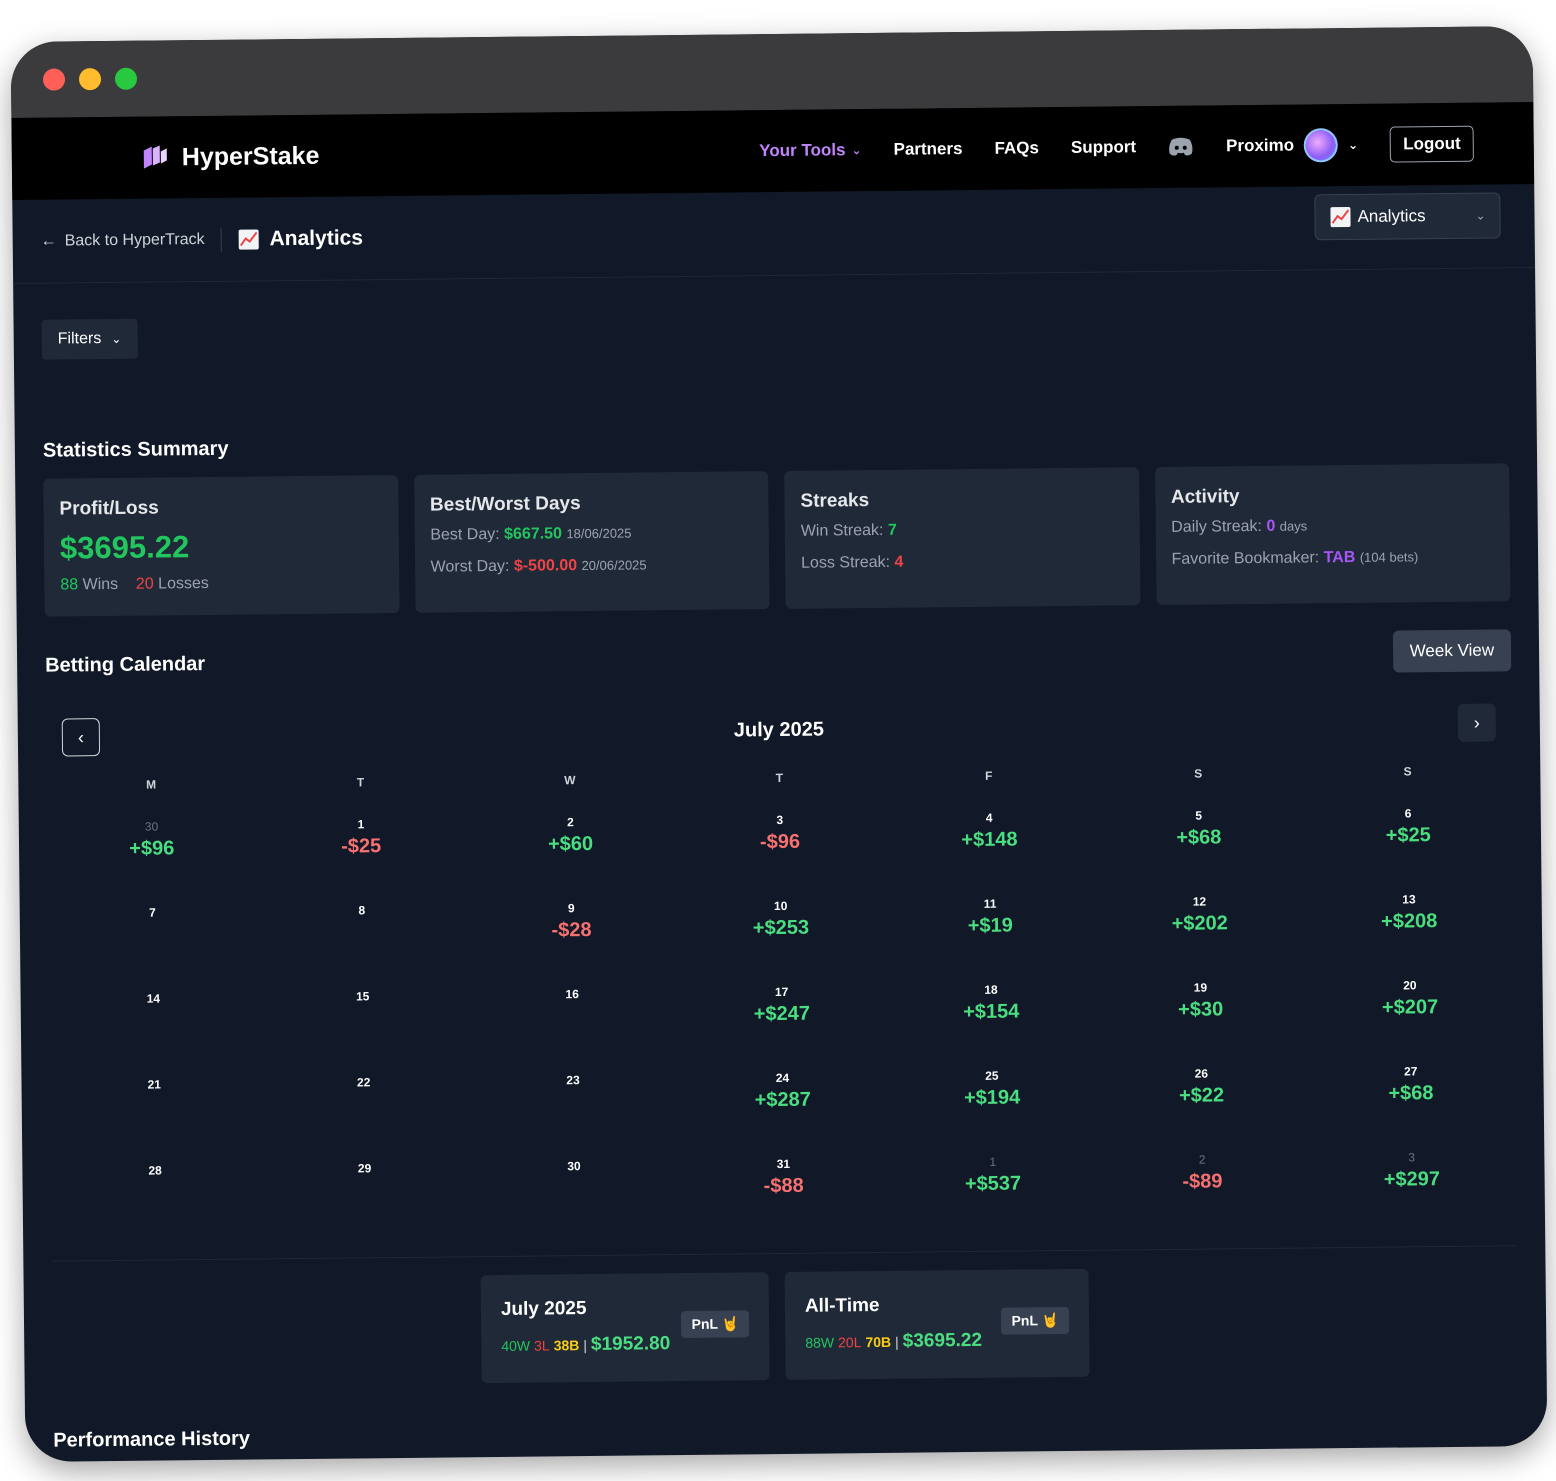 The image size is (1556, 1481). Describe the element at coordinates (571, 858) in the screenshot. I see `calendar-day: 2 +$60` at that location.